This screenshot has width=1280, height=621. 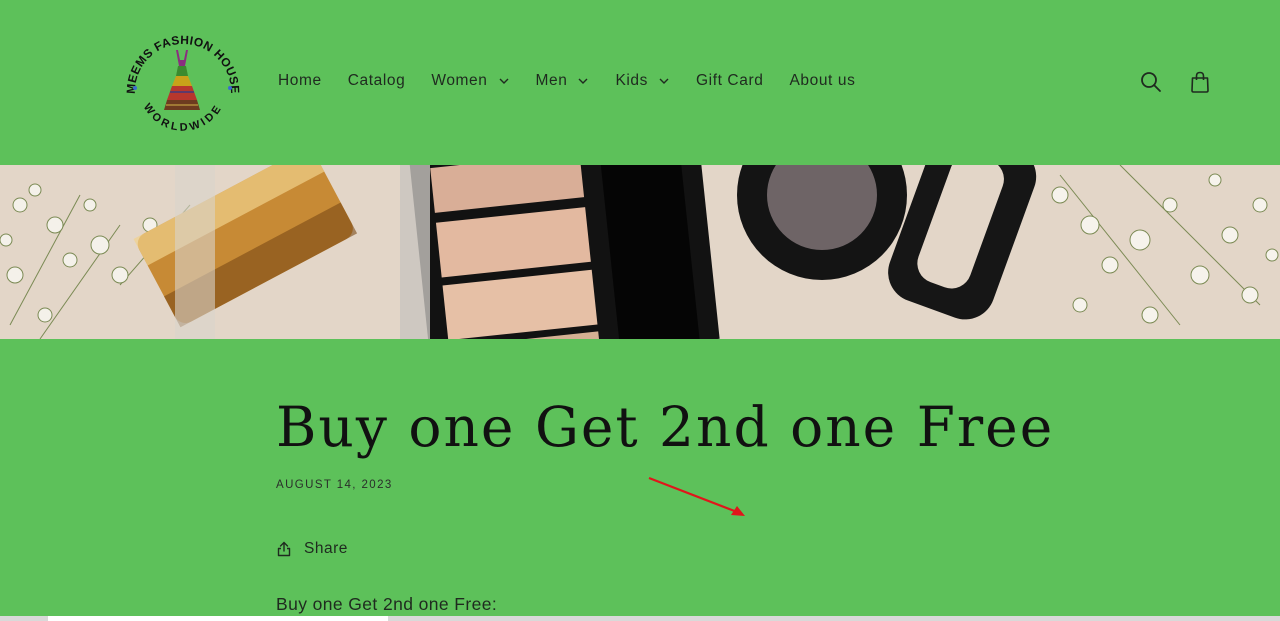 What do you see at coordinates (551, 80) in the screenshot?
I see `nav-men-label: Men` at bounding box center [551, 80].